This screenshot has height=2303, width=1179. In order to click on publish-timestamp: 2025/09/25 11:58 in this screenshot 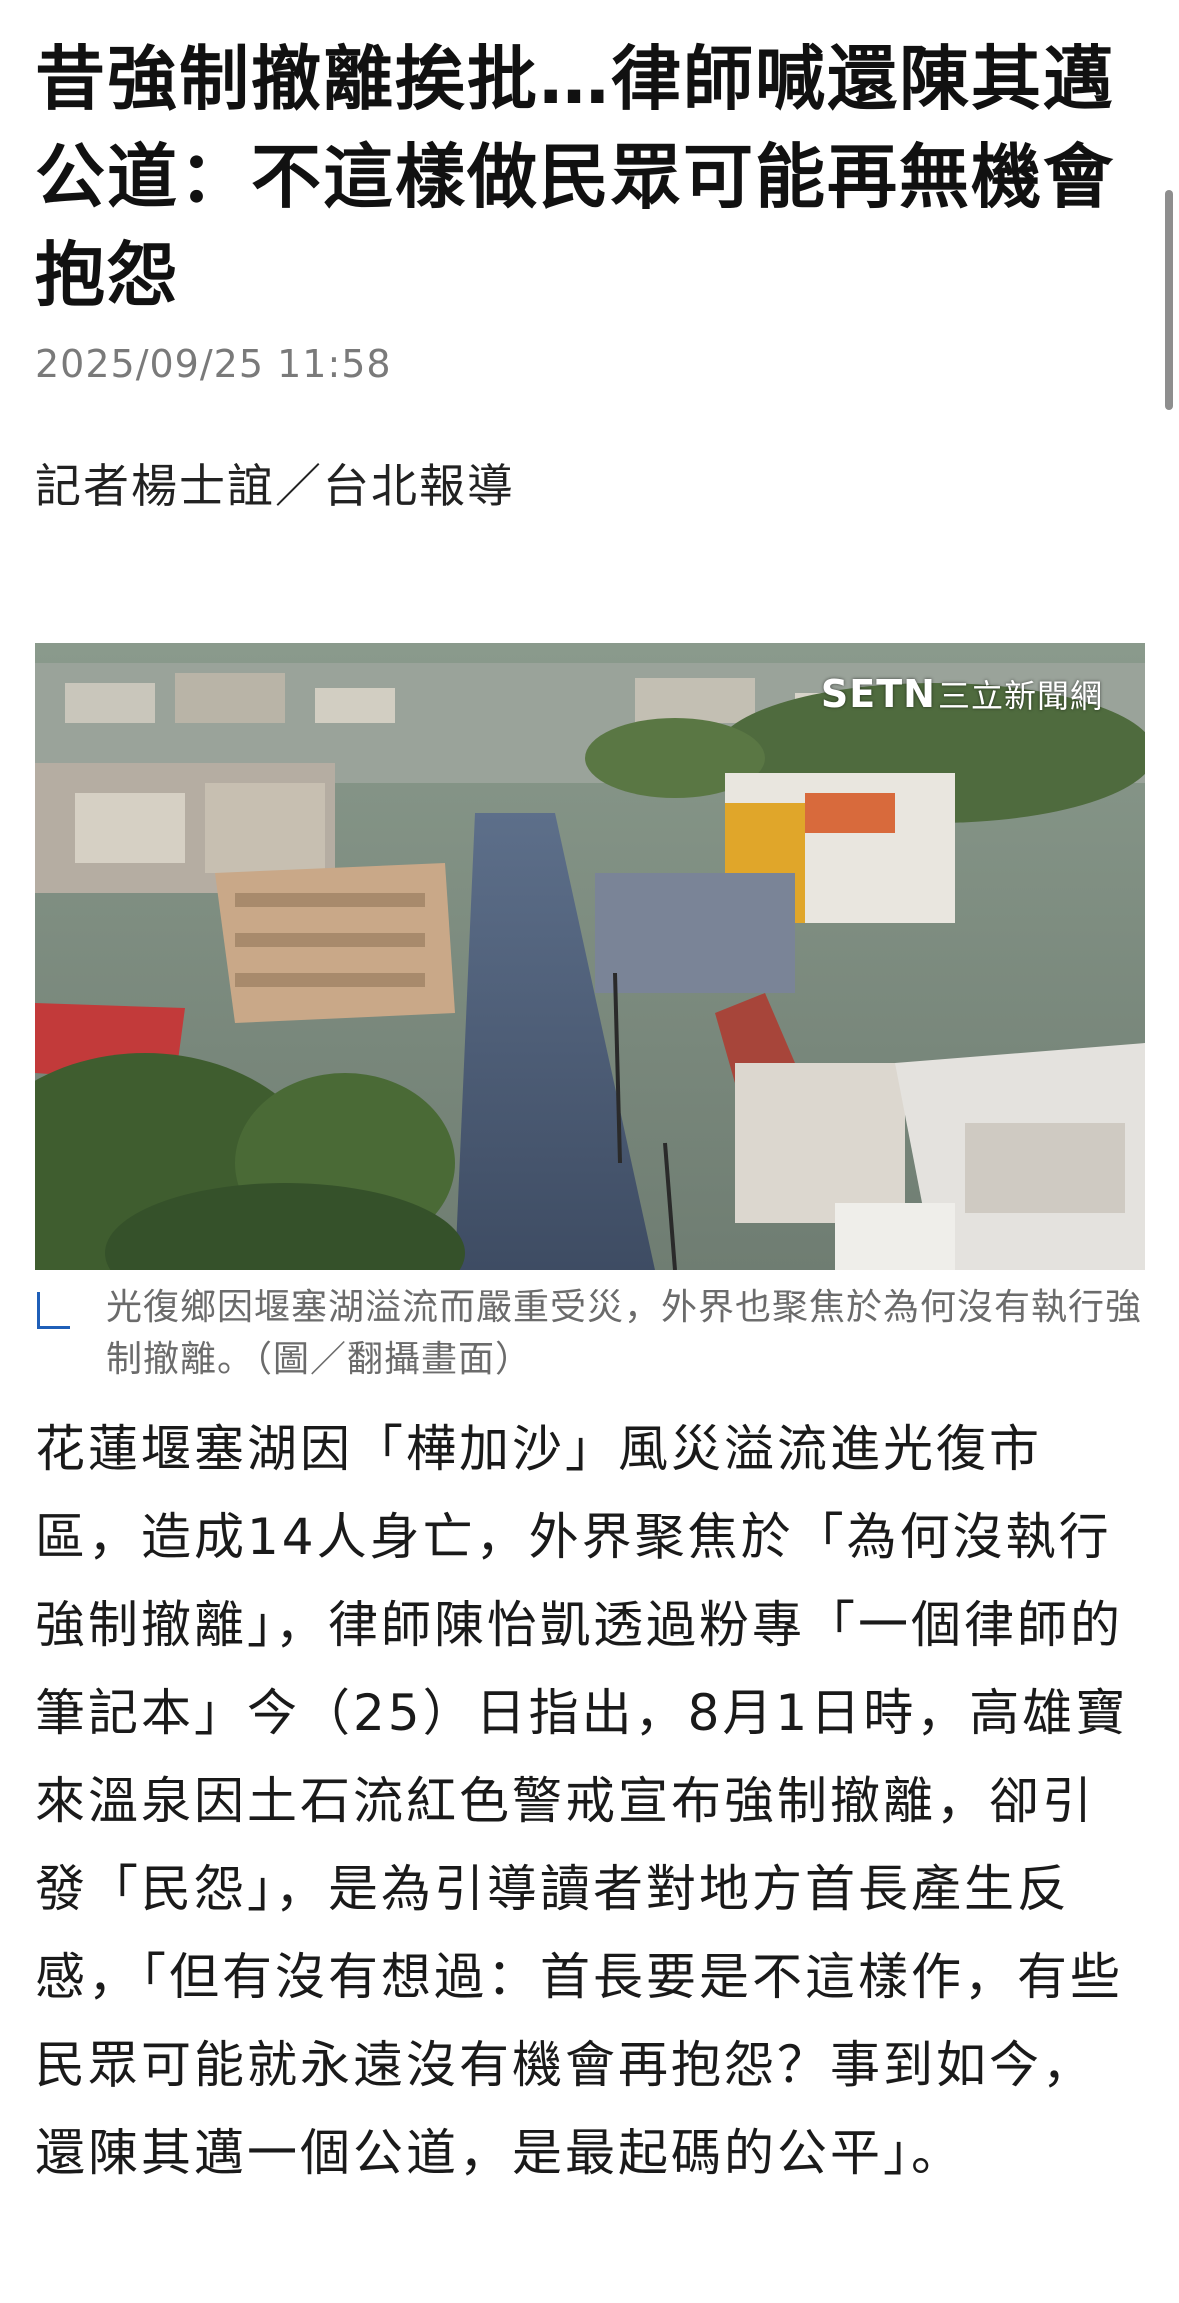, I will do `click(213, 364)`.